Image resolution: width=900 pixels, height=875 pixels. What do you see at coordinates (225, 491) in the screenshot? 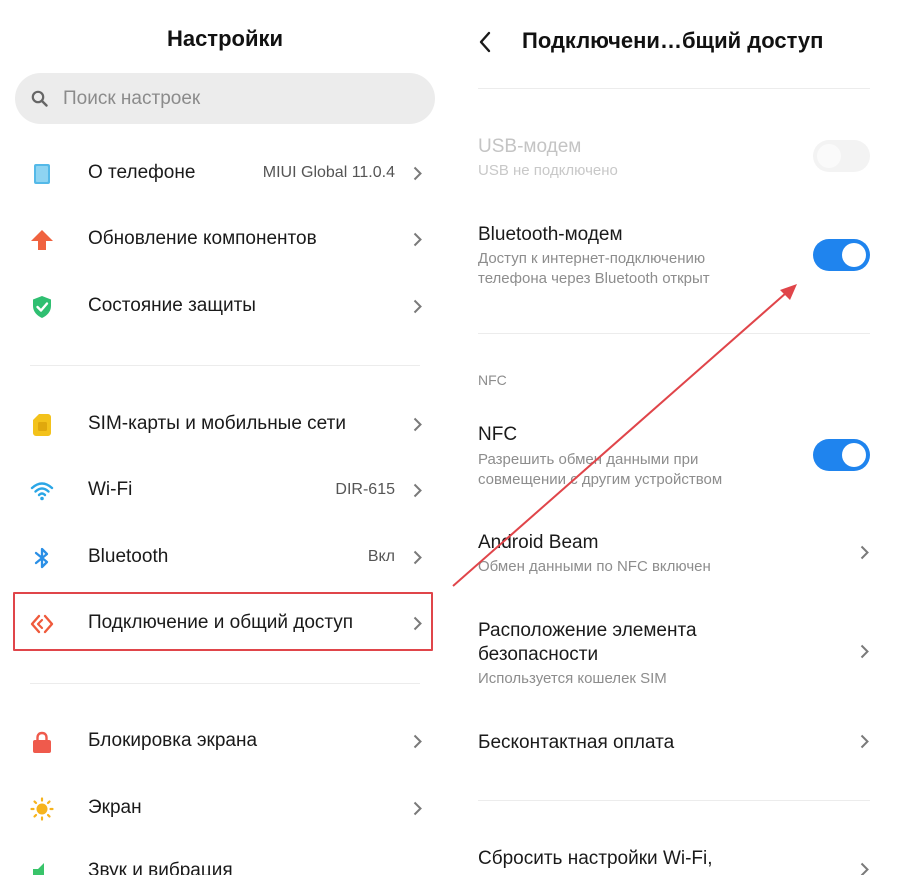
I see `settings-item-wifi: Wi-Fi DIR-615` at bounding box center [225, 491].